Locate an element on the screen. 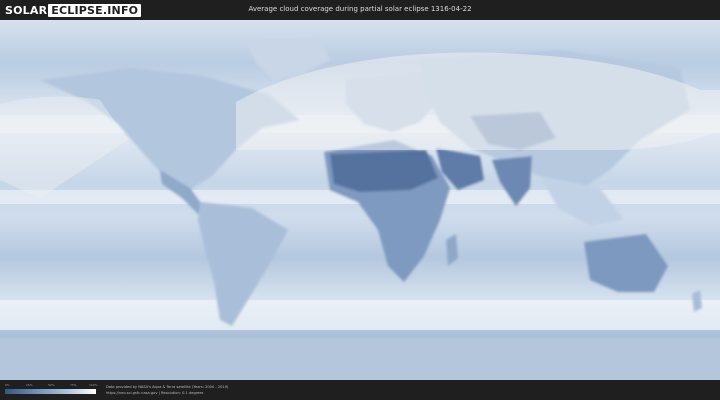 The width and height of the screenshot is (720, 400). legend-tick-25: 25% is located at coordinates (29, 385).